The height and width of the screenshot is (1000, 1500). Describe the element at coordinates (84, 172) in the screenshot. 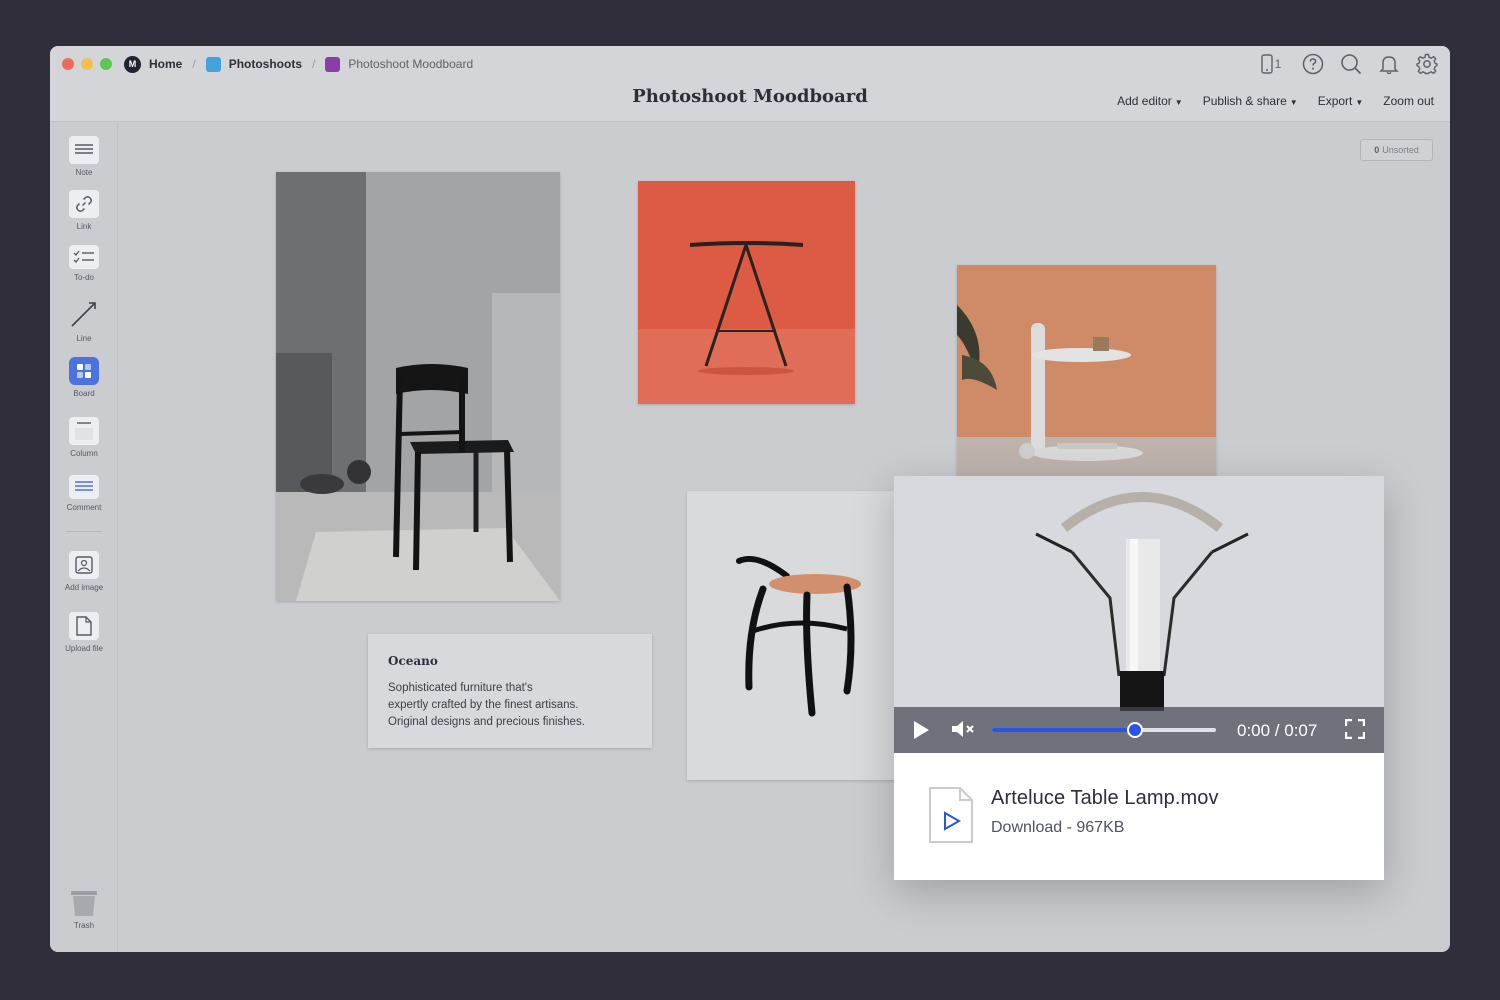

I see `tool-label: Note` at that location.